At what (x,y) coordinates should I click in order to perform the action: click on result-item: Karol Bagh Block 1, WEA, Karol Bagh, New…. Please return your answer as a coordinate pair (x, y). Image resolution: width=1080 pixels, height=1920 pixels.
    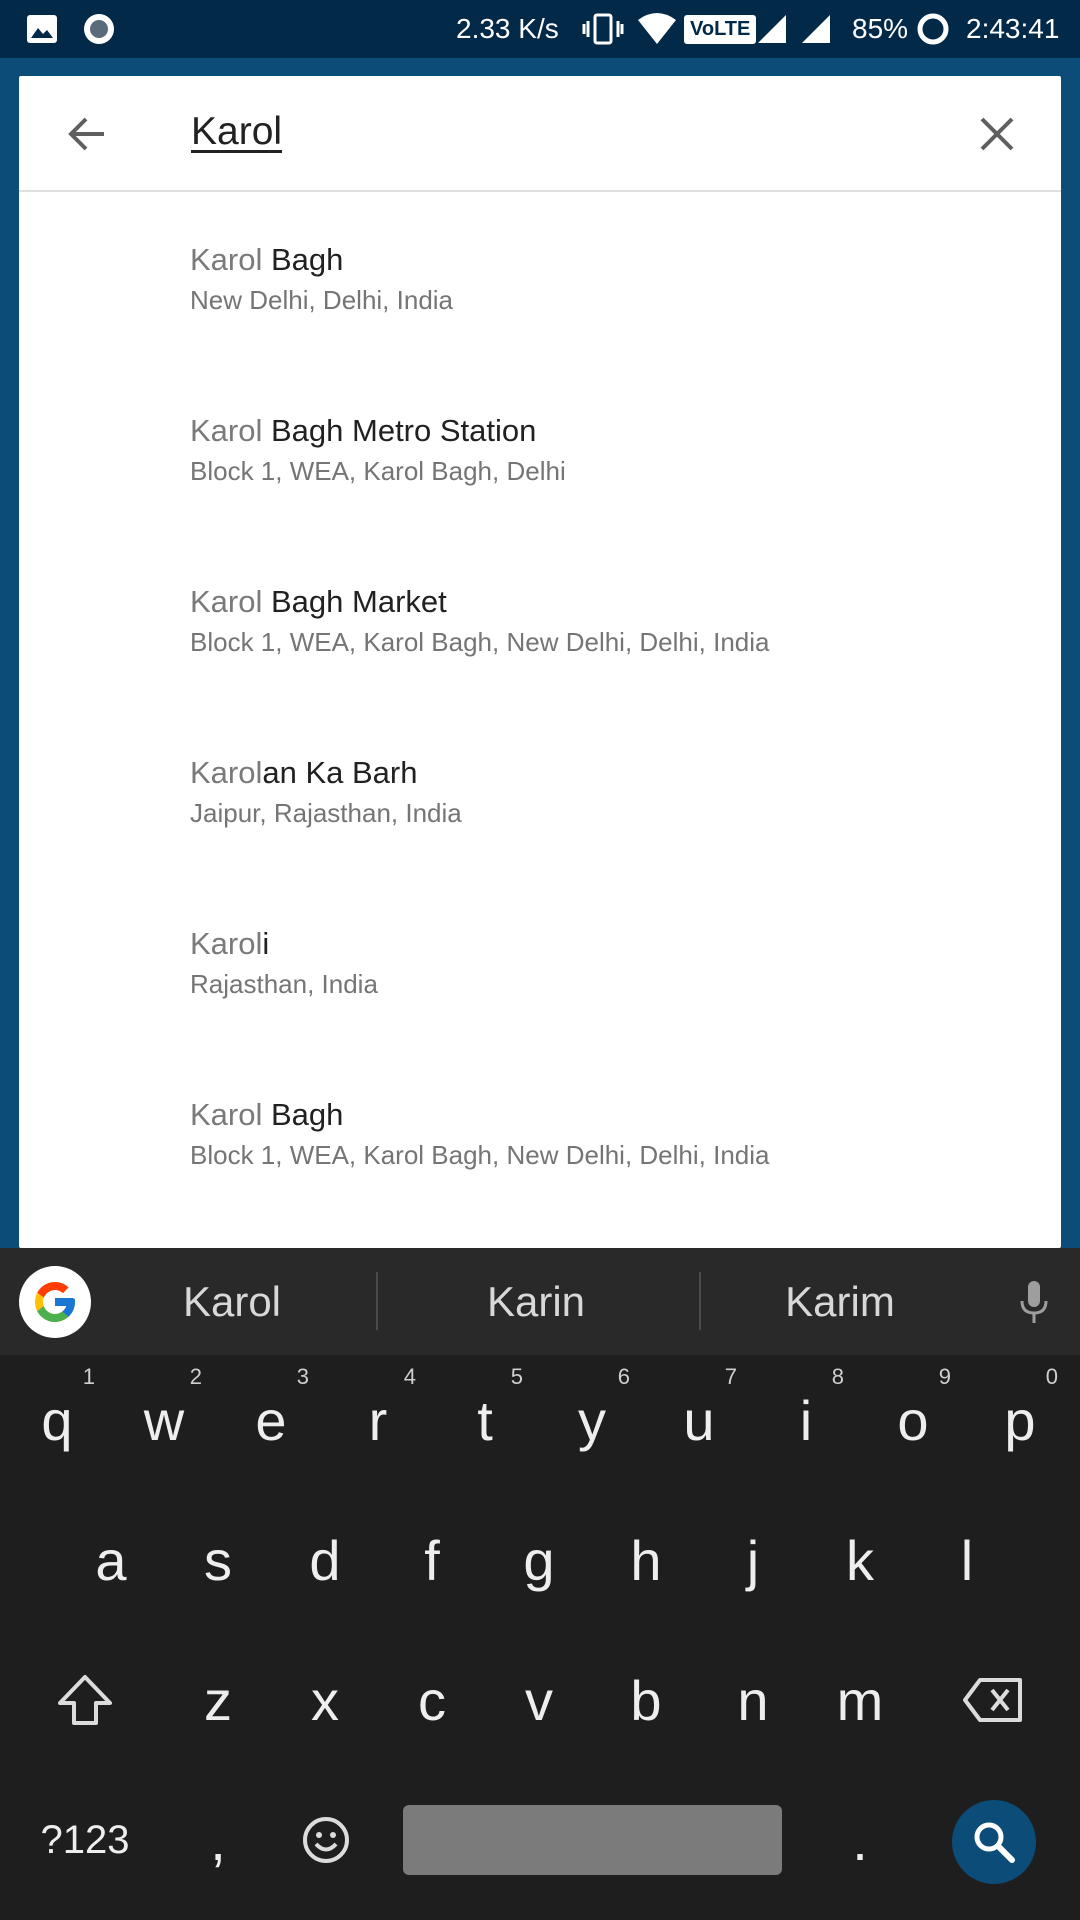
    Looking at the image, I should click on (540, 1132).